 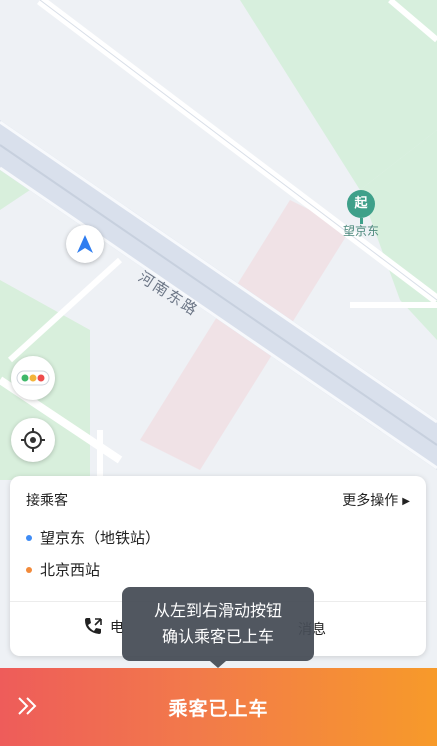 I want to click on slide-hint-tooltip: 从左到右滑动按钮 确认乘客已上车, so click(x=218, y=627).